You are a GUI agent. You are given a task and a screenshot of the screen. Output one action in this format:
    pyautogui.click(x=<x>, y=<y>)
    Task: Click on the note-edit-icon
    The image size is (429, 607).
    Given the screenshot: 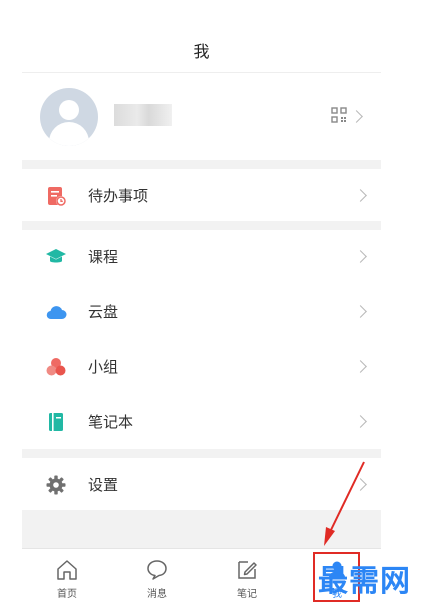 What is the action you would take?
    pyautogui.click(x=247, y=570)
    